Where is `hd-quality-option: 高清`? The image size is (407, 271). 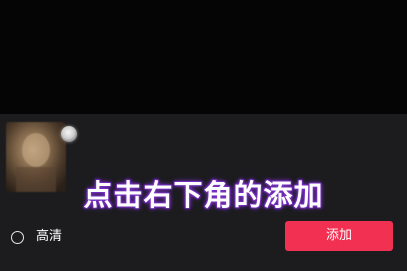
hd-quality-option: 高清 is located at coordinates (36, 237).